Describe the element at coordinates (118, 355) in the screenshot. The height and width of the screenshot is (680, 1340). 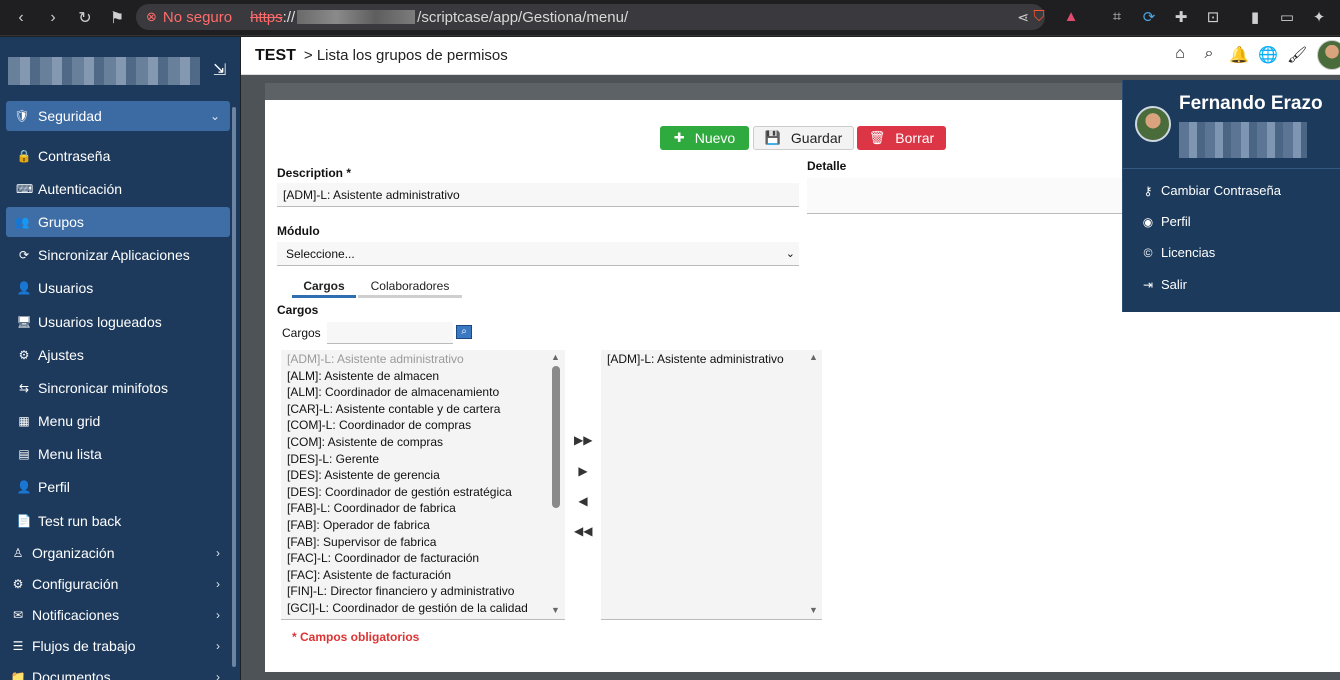
I see `sidebar-item-ajustes: ⚙ Ajustes` at that location.